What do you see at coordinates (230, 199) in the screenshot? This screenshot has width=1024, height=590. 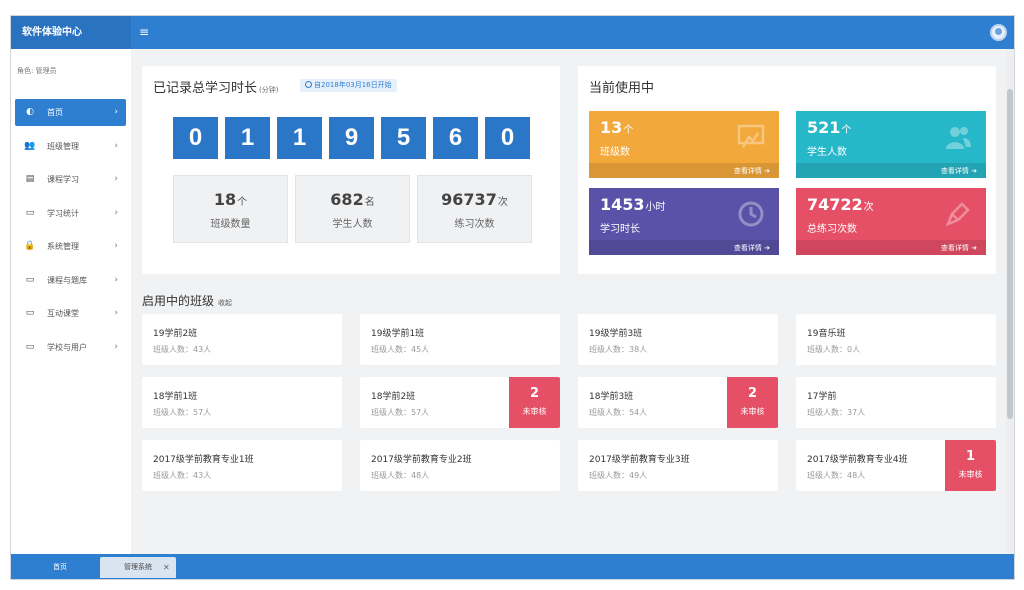 I see `stat-value: 18个` at bounding box center [230, 199].